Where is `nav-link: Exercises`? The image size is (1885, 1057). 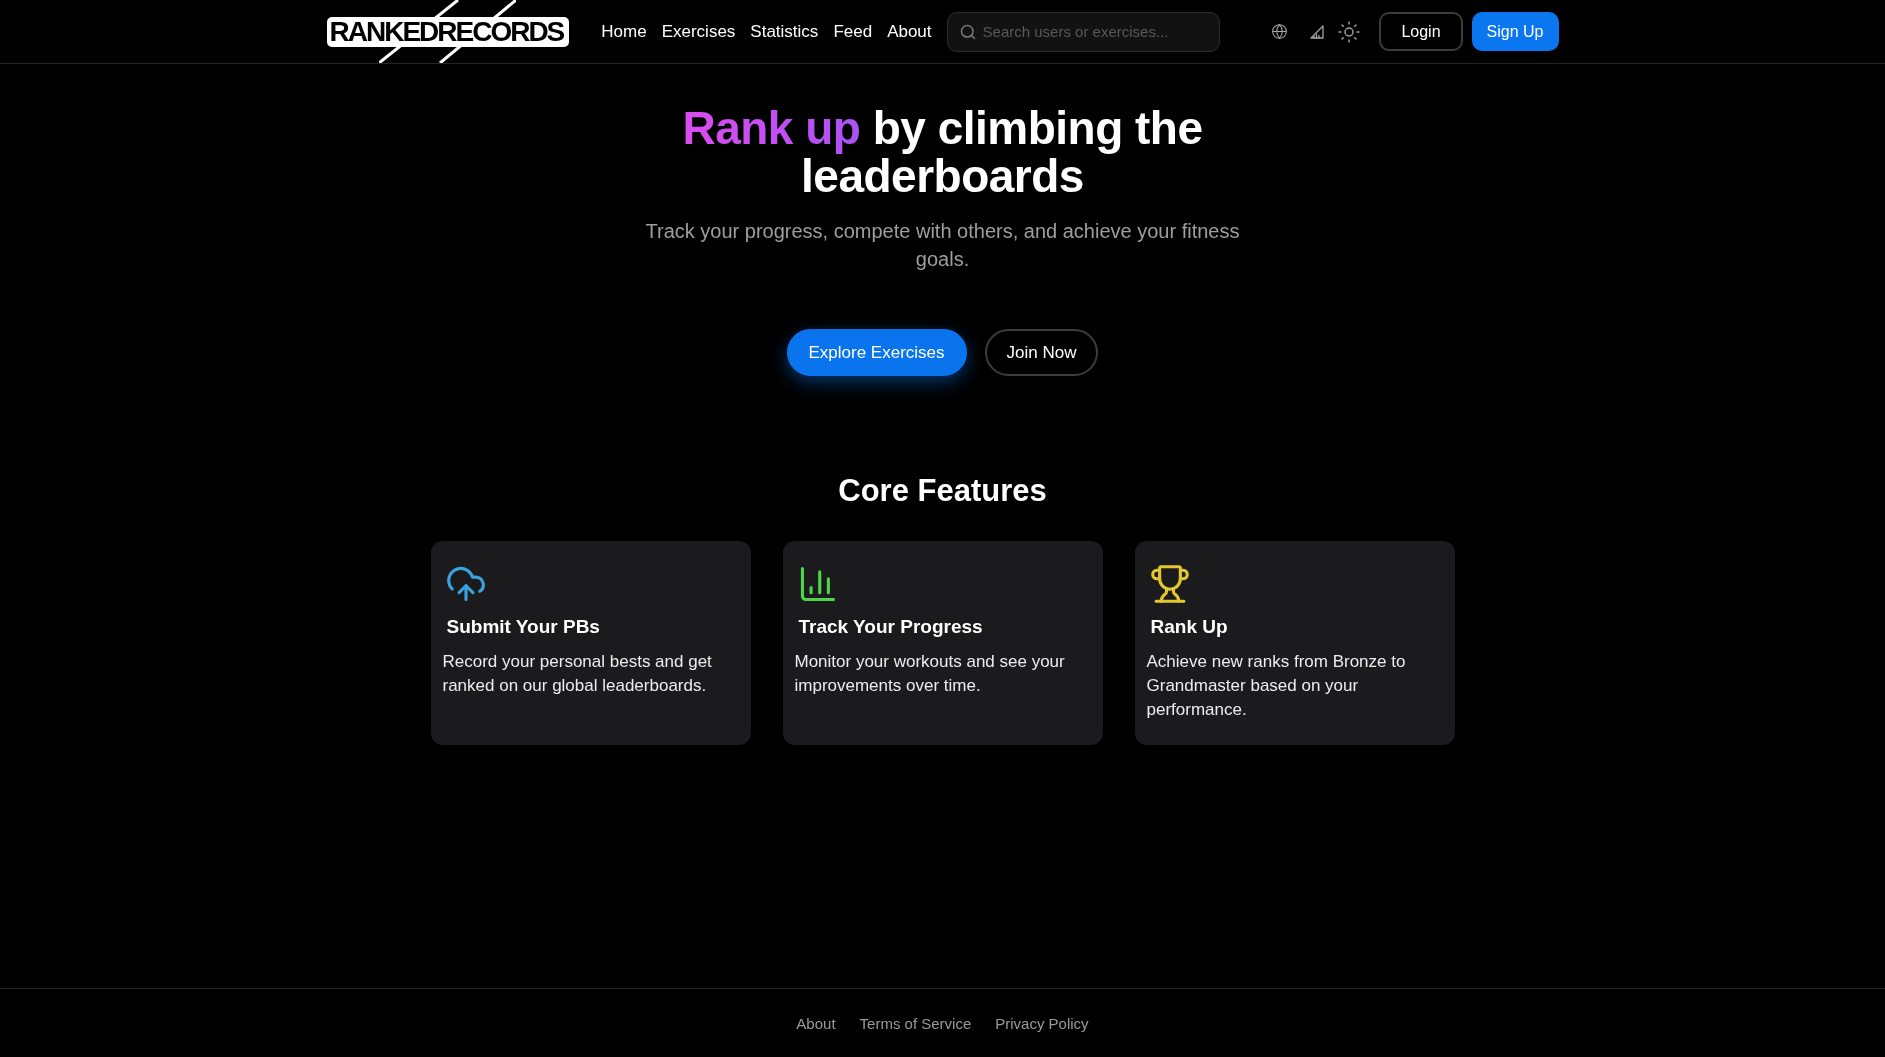
nav-link: Exercises is located at coordinates (698, 31).